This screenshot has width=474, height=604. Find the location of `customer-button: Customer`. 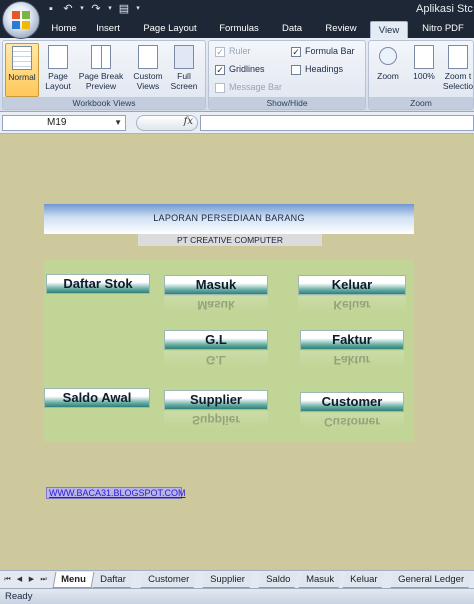

customer-button: Customer is located at coordinates (352, 402).